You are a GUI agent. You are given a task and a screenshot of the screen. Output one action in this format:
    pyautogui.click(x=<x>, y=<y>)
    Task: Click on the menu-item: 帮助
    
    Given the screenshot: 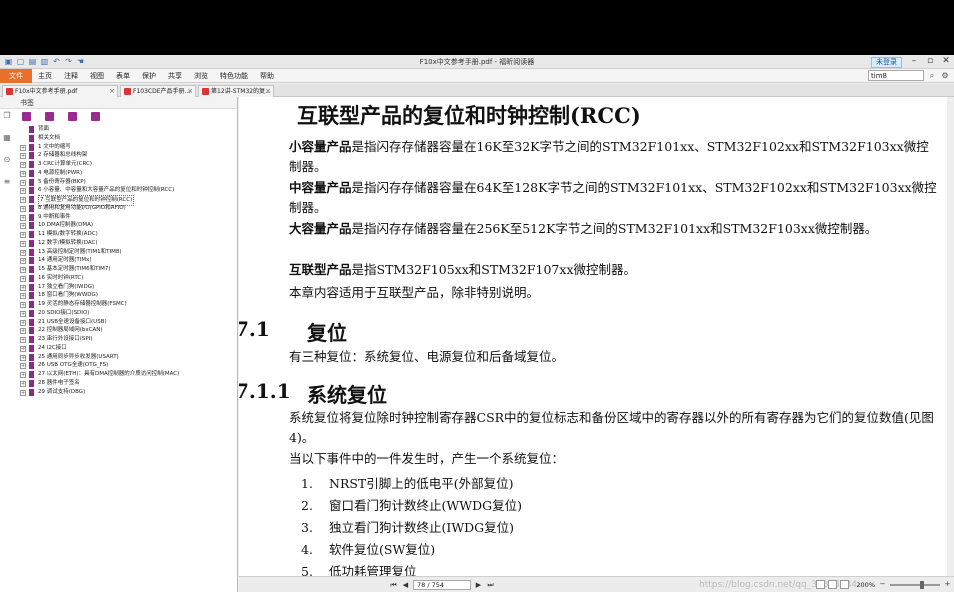 What is the action you would take?
    pyautogui.click(x=267, y=76)
    